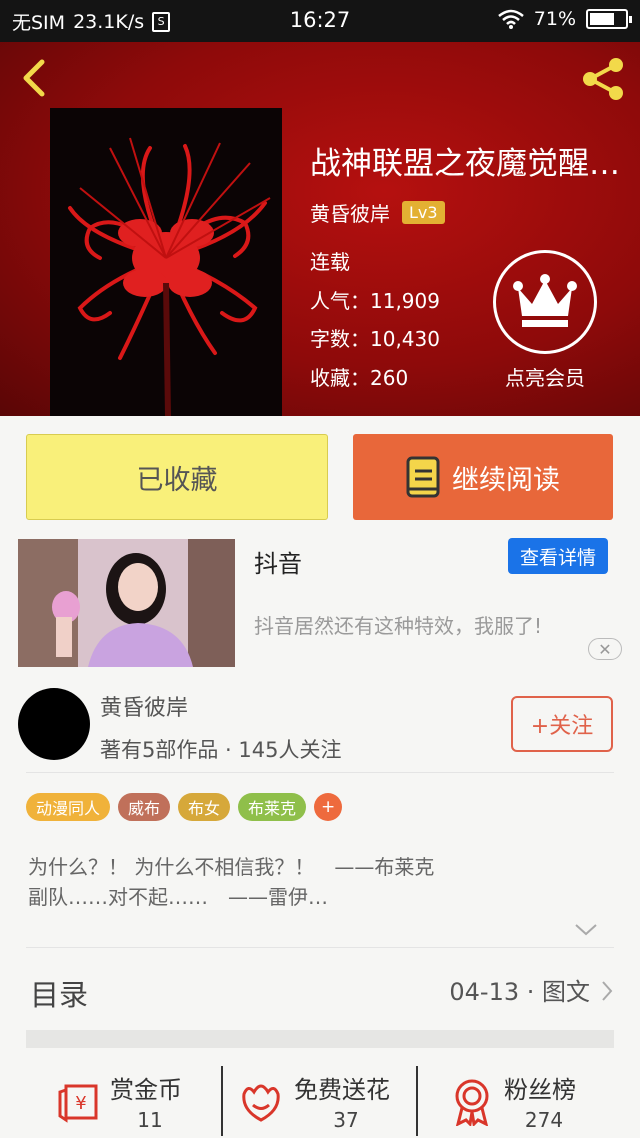  I want to click on share-icon, so click(603, 79).